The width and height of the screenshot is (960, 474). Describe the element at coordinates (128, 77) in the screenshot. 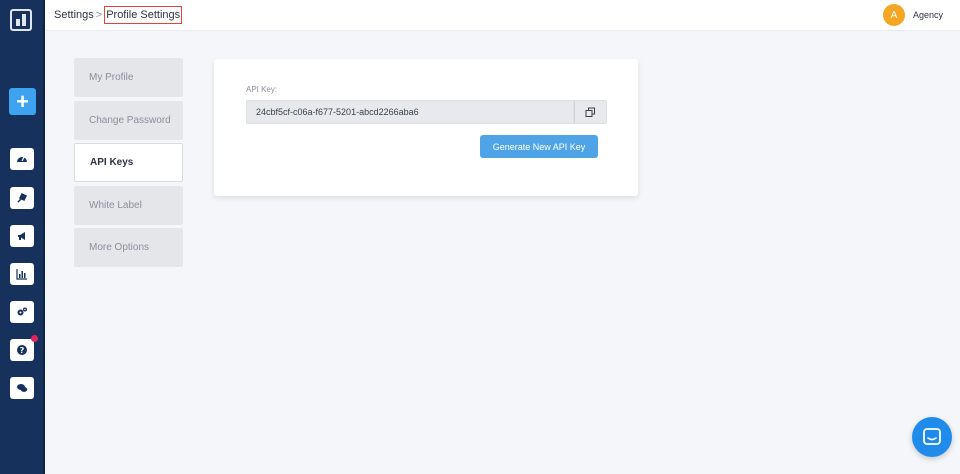

I see `tab-my-profile: My Profile` at that location.